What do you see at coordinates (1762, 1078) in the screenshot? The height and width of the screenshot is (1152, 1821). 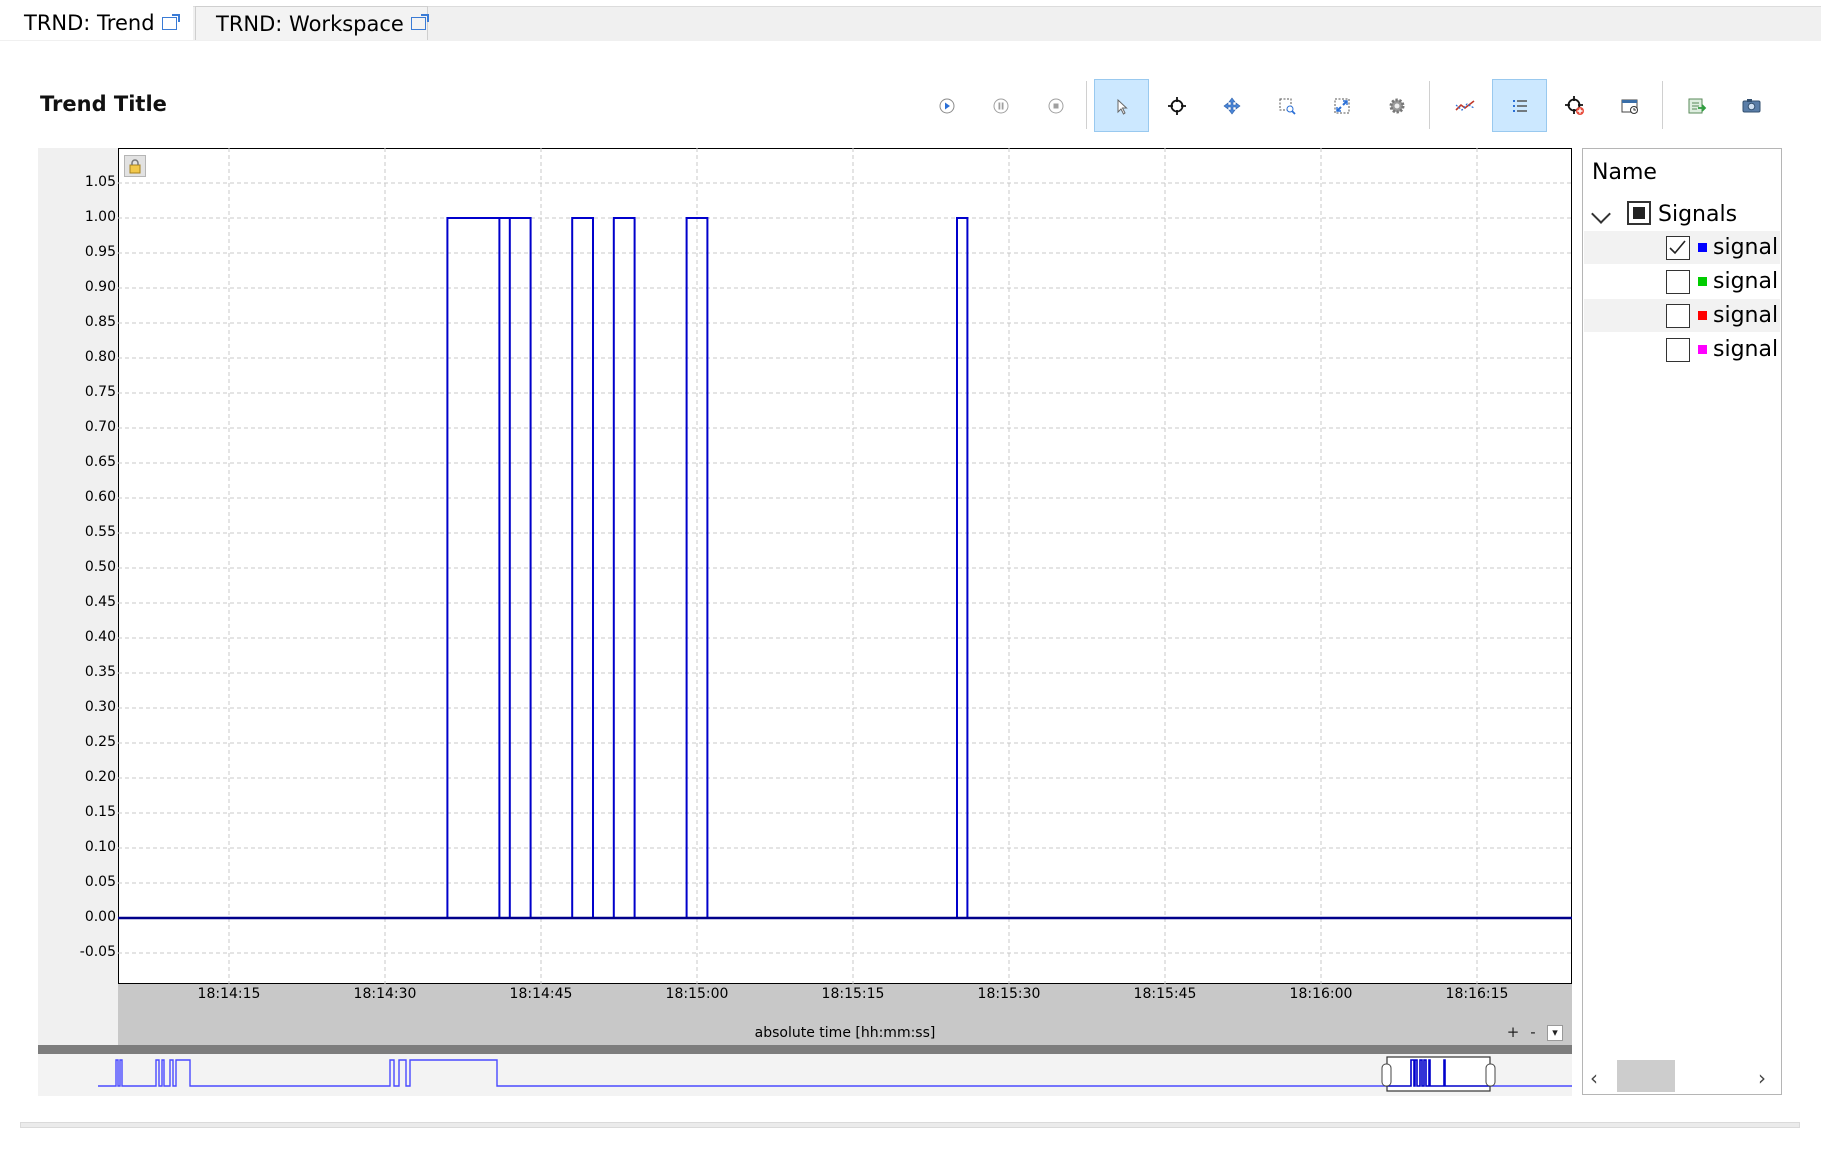 I see `scroll-right-icon: ›` at bounding box center [1762, 1078].